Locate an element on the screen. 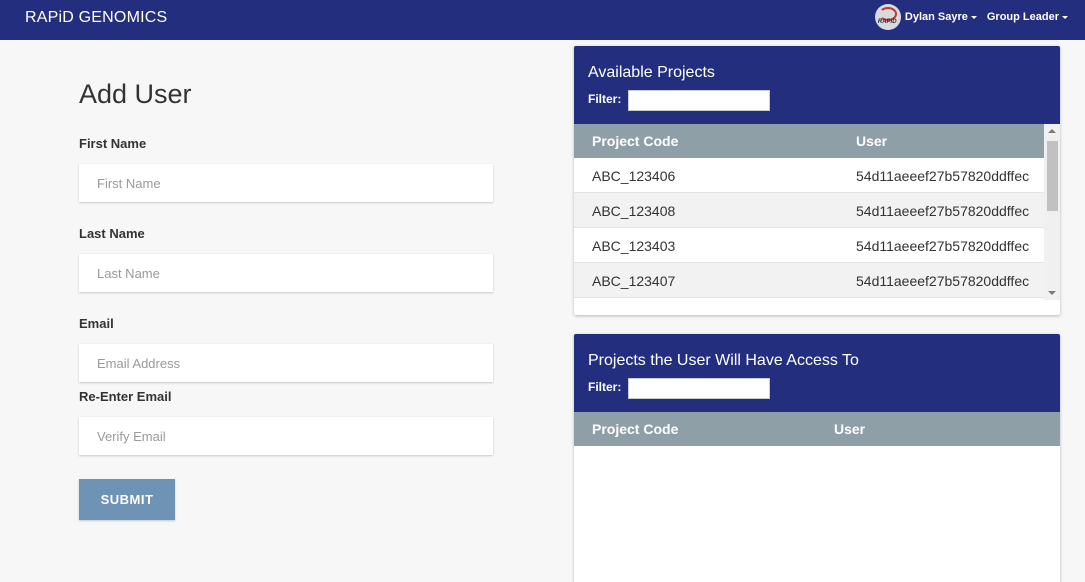 The image size is (1085, 582). brand-logo-text: RAPiD GENOMICS is located at coordinates (96, 18).